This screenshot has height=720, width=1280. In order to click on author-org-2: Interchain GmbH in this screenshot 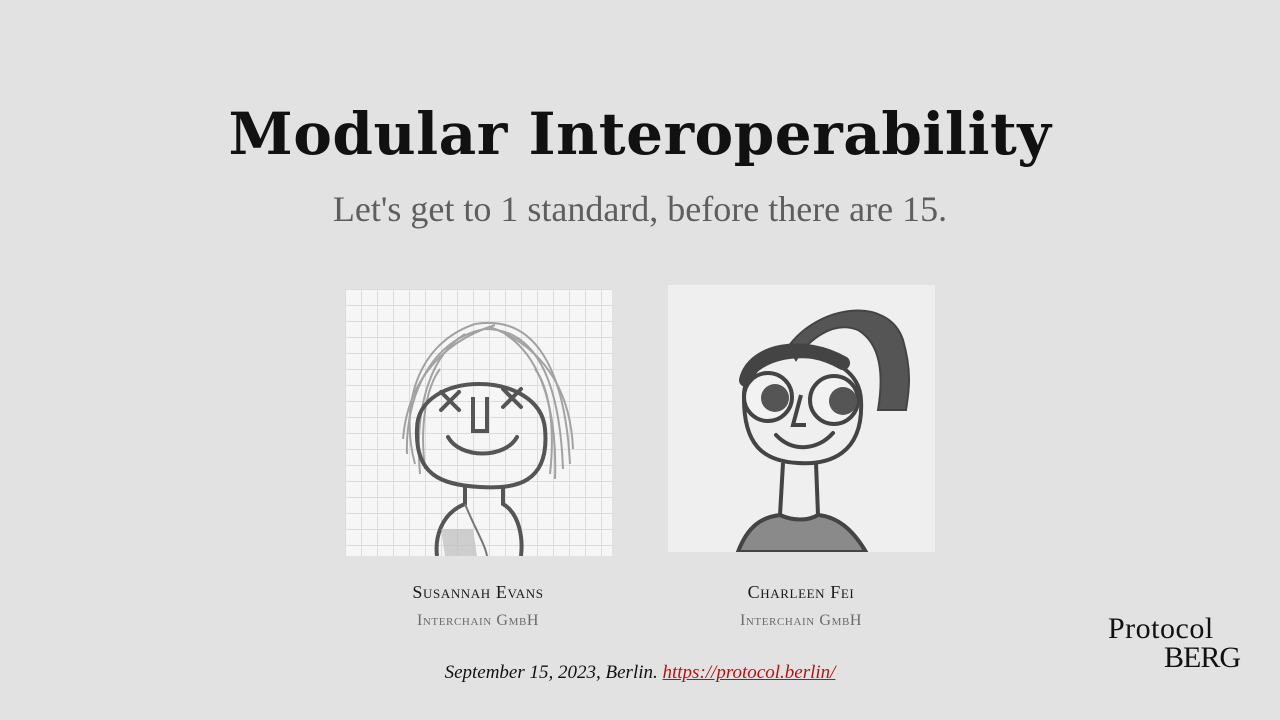, I will do `click(801, 620)`.